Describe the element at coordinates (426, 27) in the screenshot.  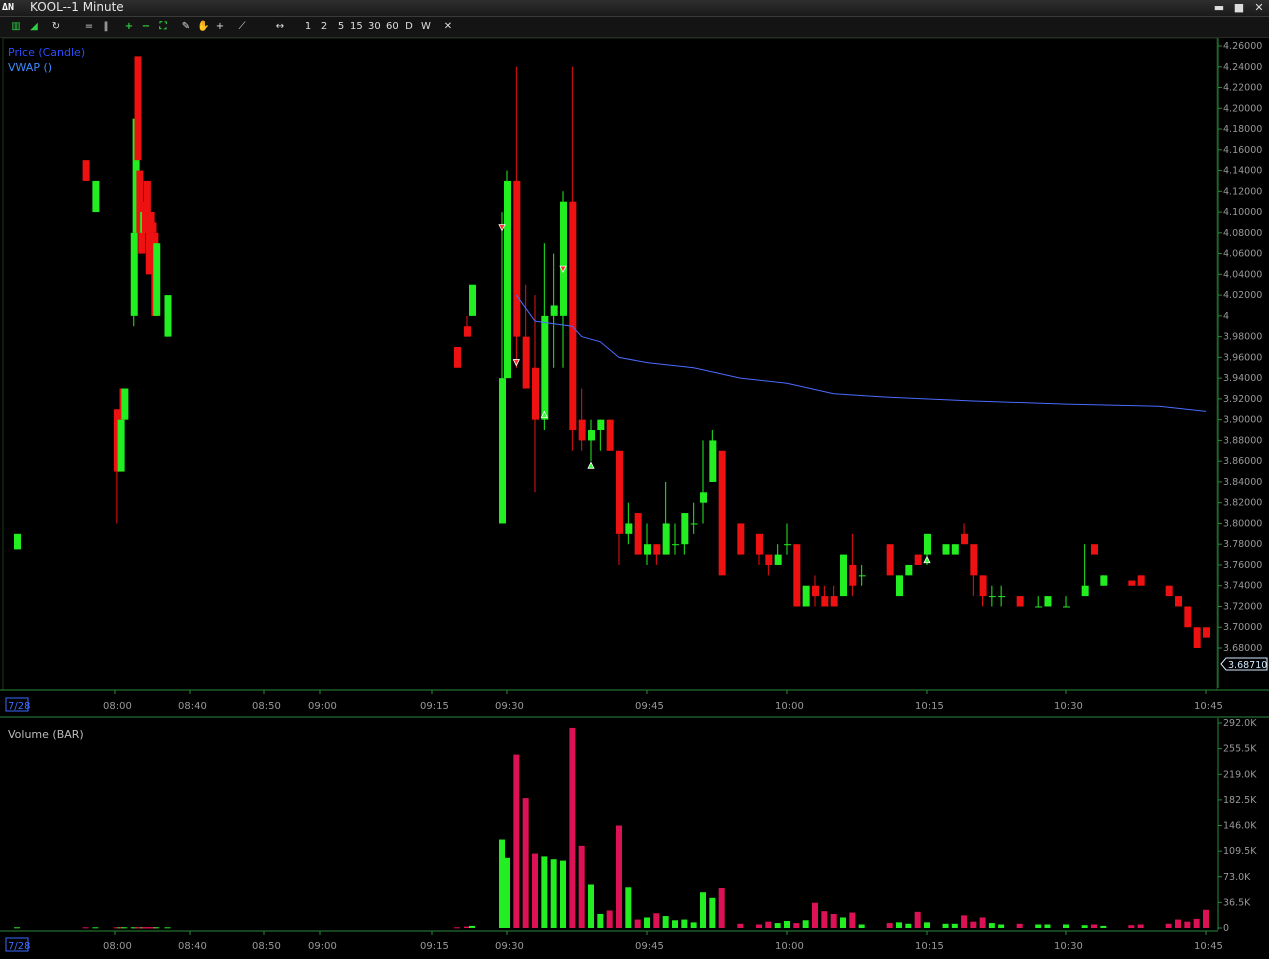
I see `timeframe-w: W` at that location.